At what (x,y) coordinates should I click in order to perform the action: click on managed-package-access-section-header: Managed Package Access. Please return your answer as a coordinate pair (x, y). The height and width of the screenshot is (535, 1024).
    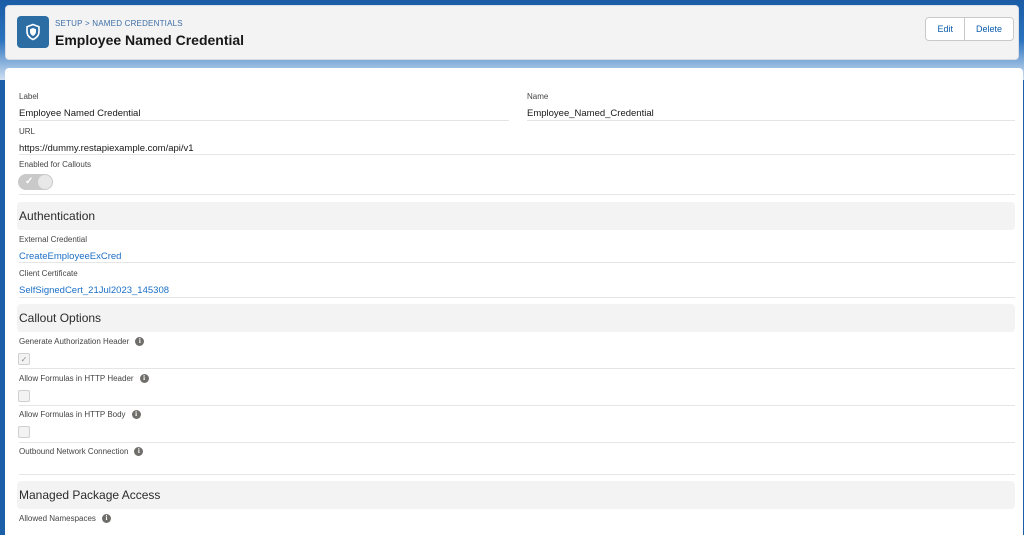
    Looking at the image, I should click on (516, 495).